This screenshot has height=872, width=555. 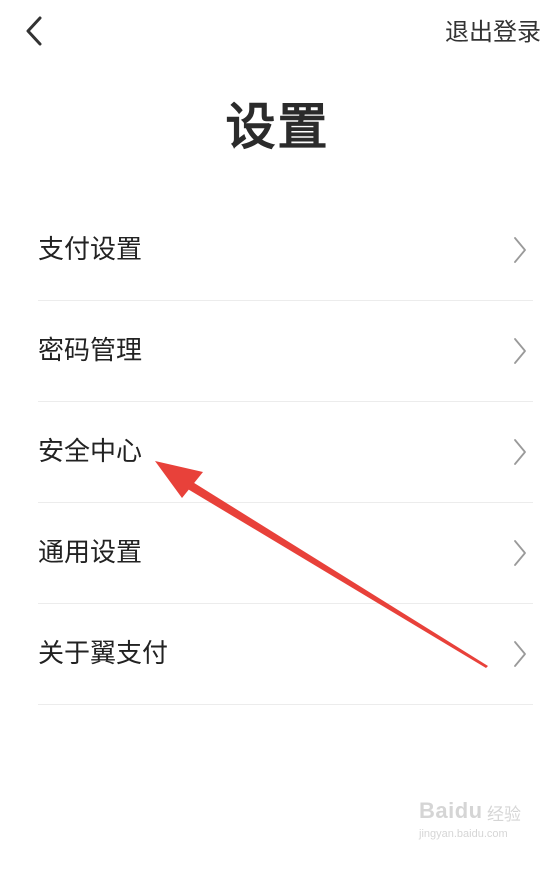 I want to click on menu-item-label: 安全中心, so click(x=90, y=452).